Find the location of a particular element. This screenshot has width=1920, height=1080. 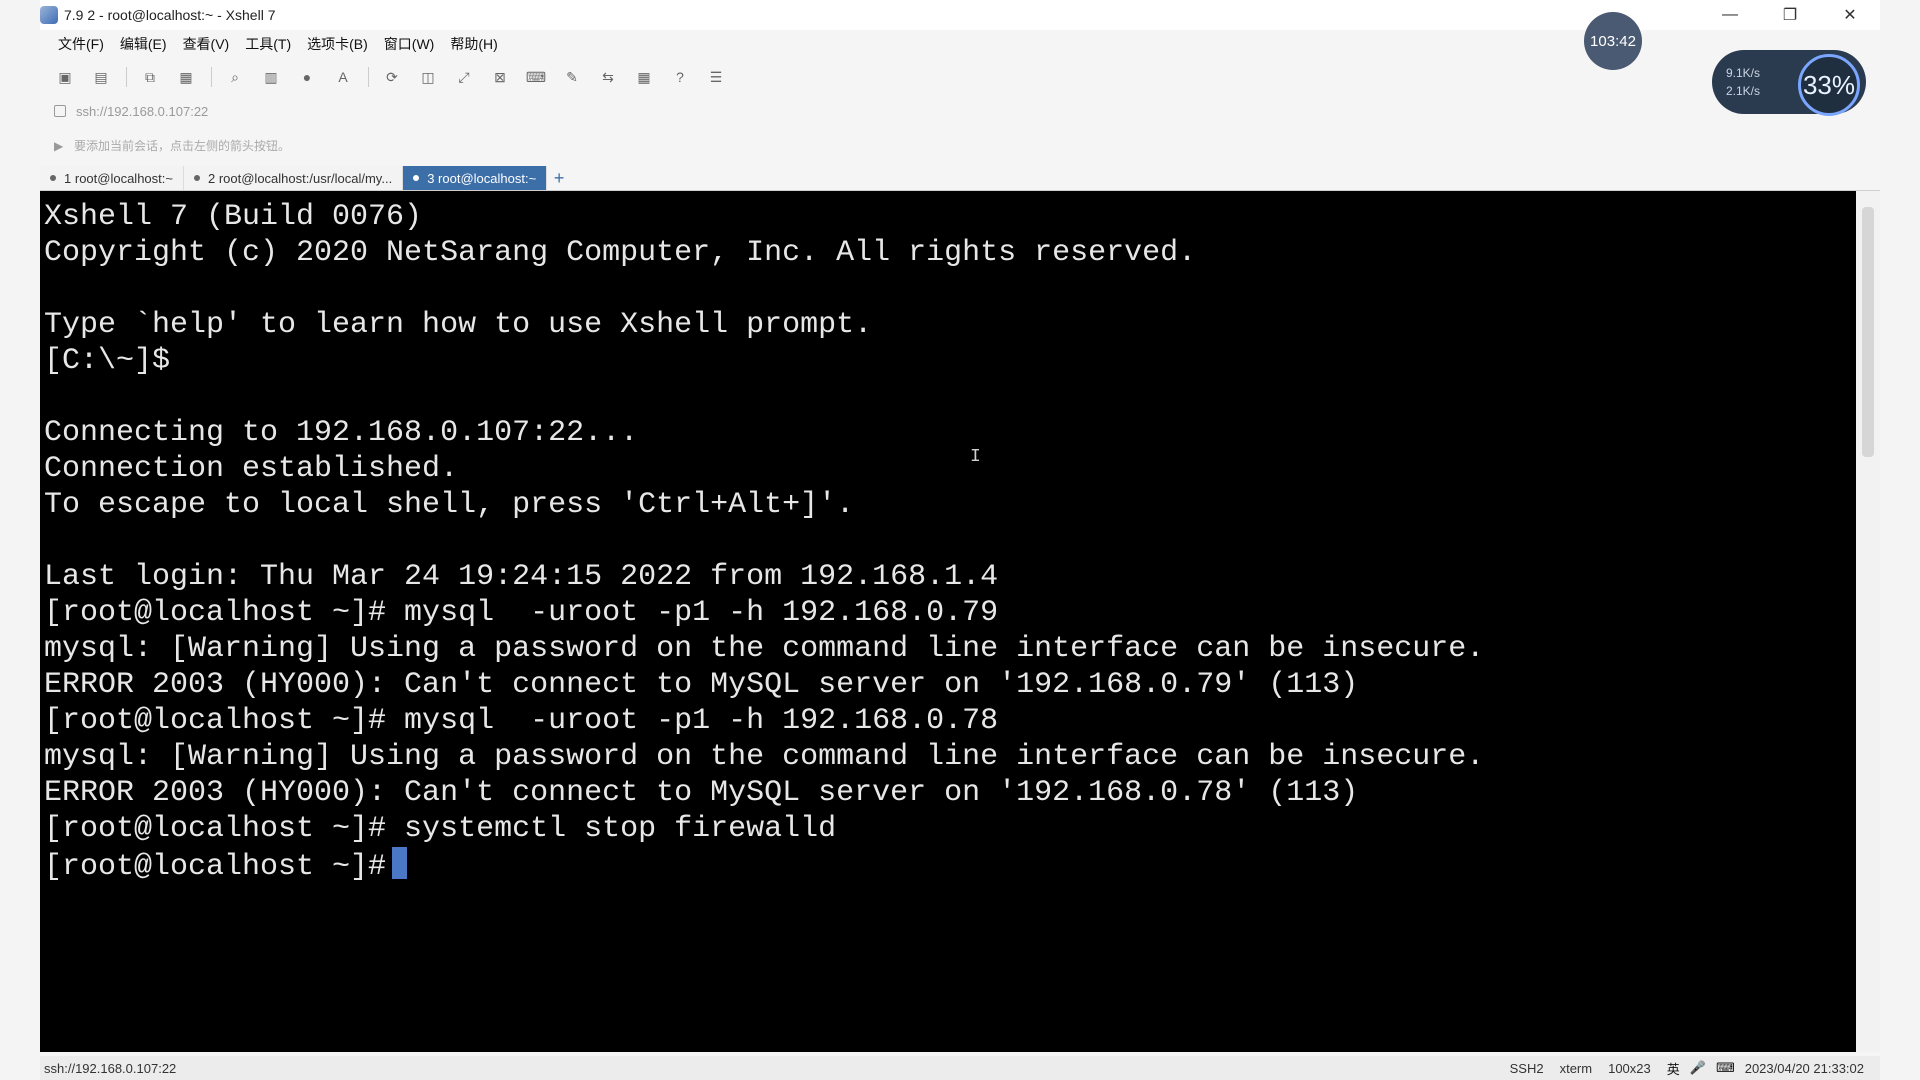

menu-window: 窗口(W) is located at coordinates (409, 44).